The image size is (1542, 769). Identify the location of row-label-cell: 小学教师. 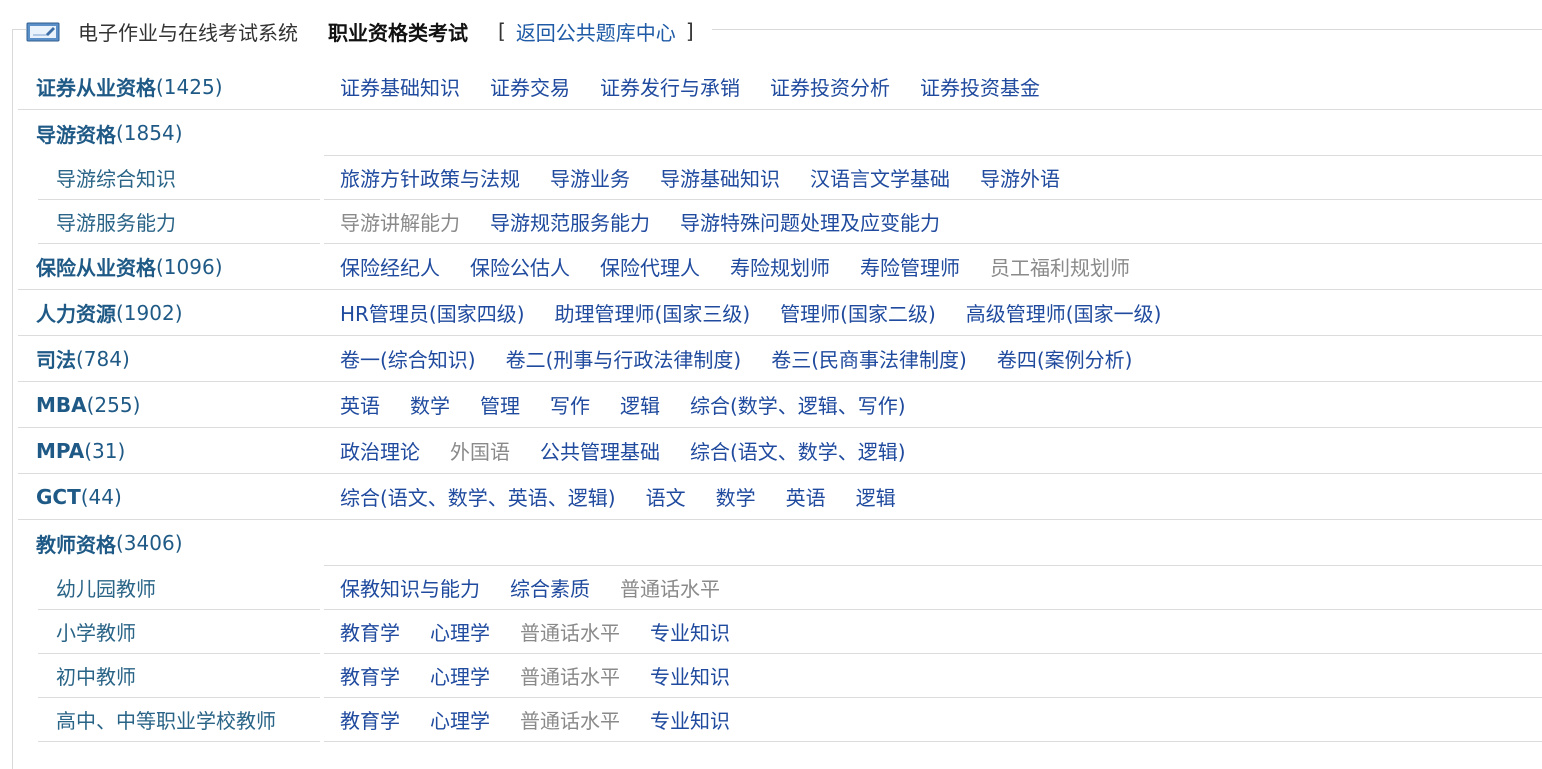
(179, 632).